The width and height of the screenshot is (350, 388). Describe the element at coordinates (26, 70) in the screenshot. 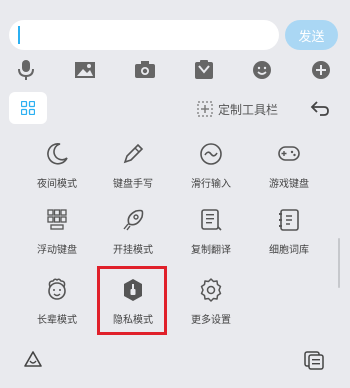

I see `microphone-icon` at that location.